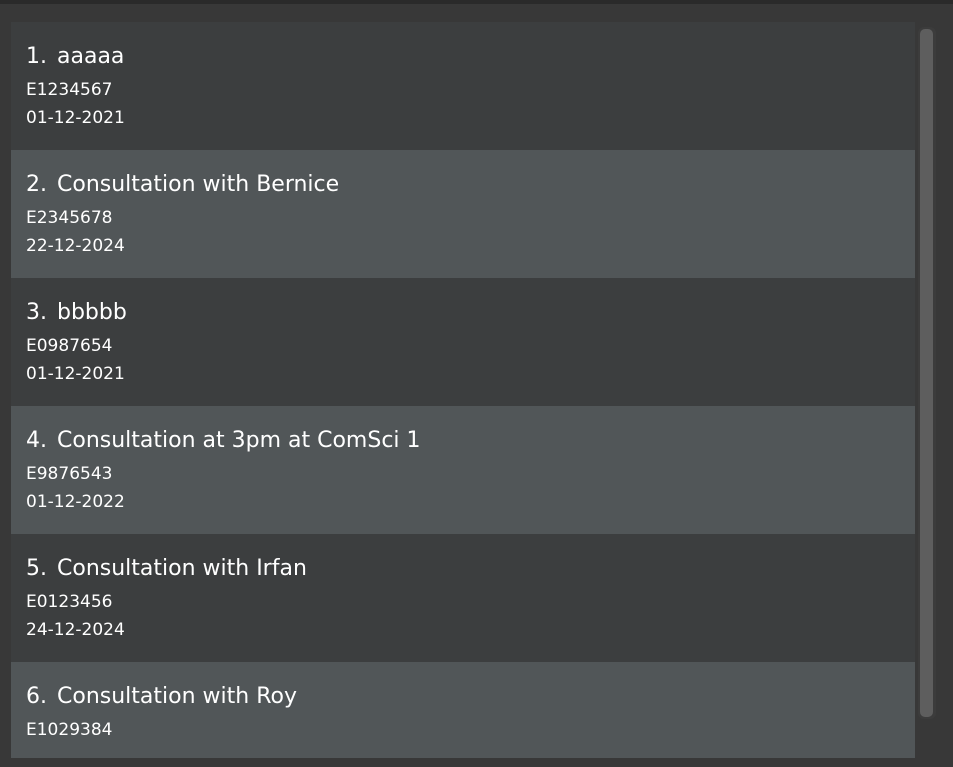 The image size is (953, 767). I want to click on item-title-row: 5. Consultation with Irfan, so click(470, 569).